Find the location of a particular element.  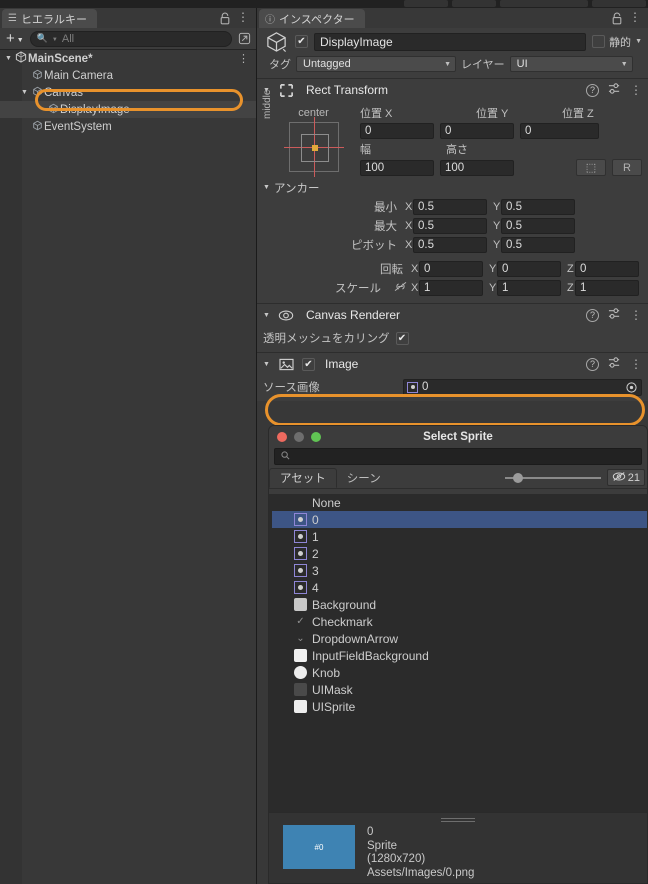

close-button is located at coordinates (282, 437).